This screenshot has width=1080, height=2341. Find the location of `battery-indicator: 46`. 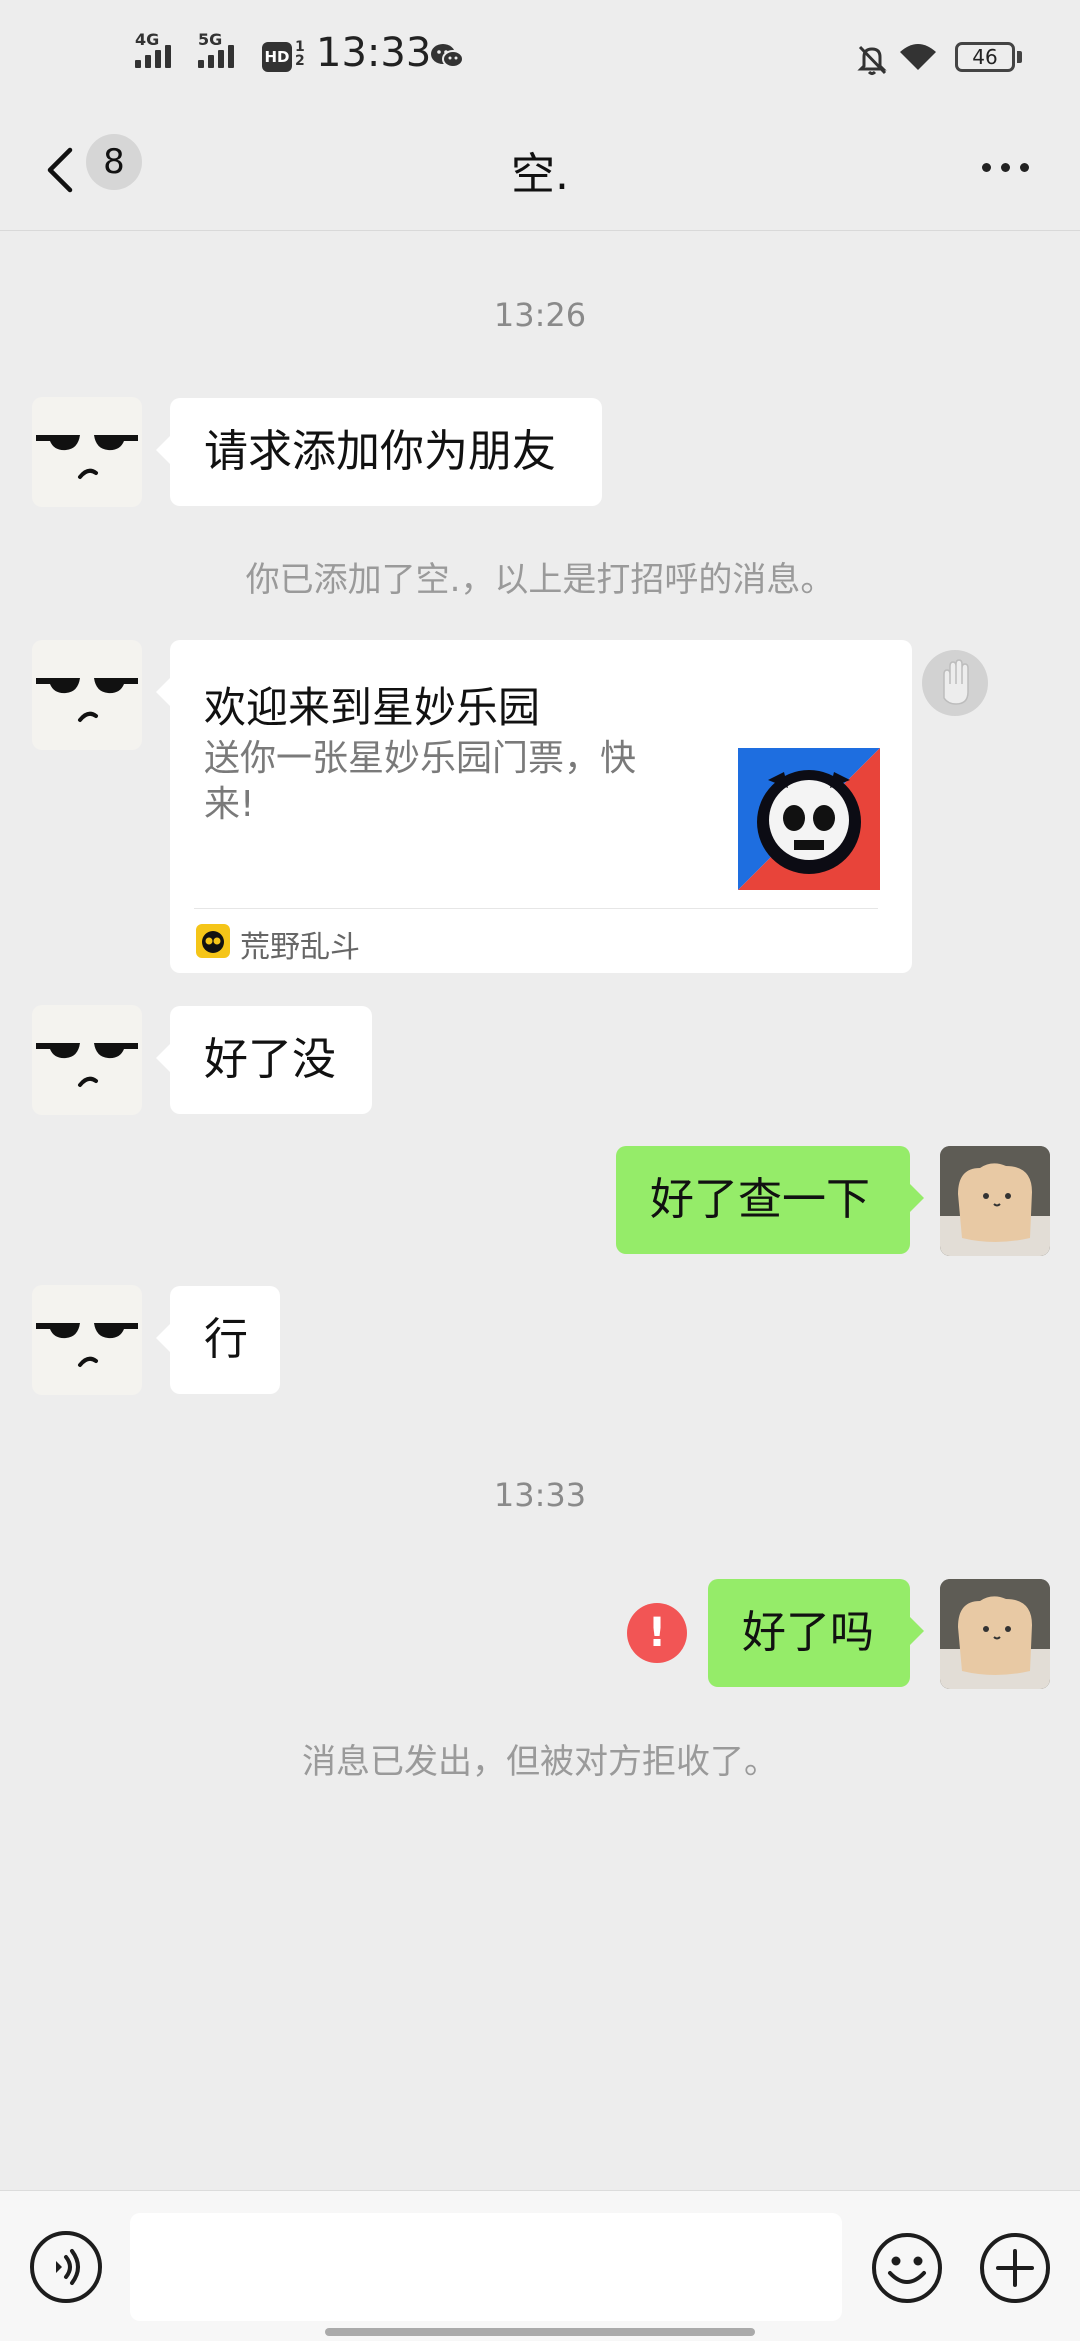

battery-indicator: 46 is located at coordinates (985, 57).